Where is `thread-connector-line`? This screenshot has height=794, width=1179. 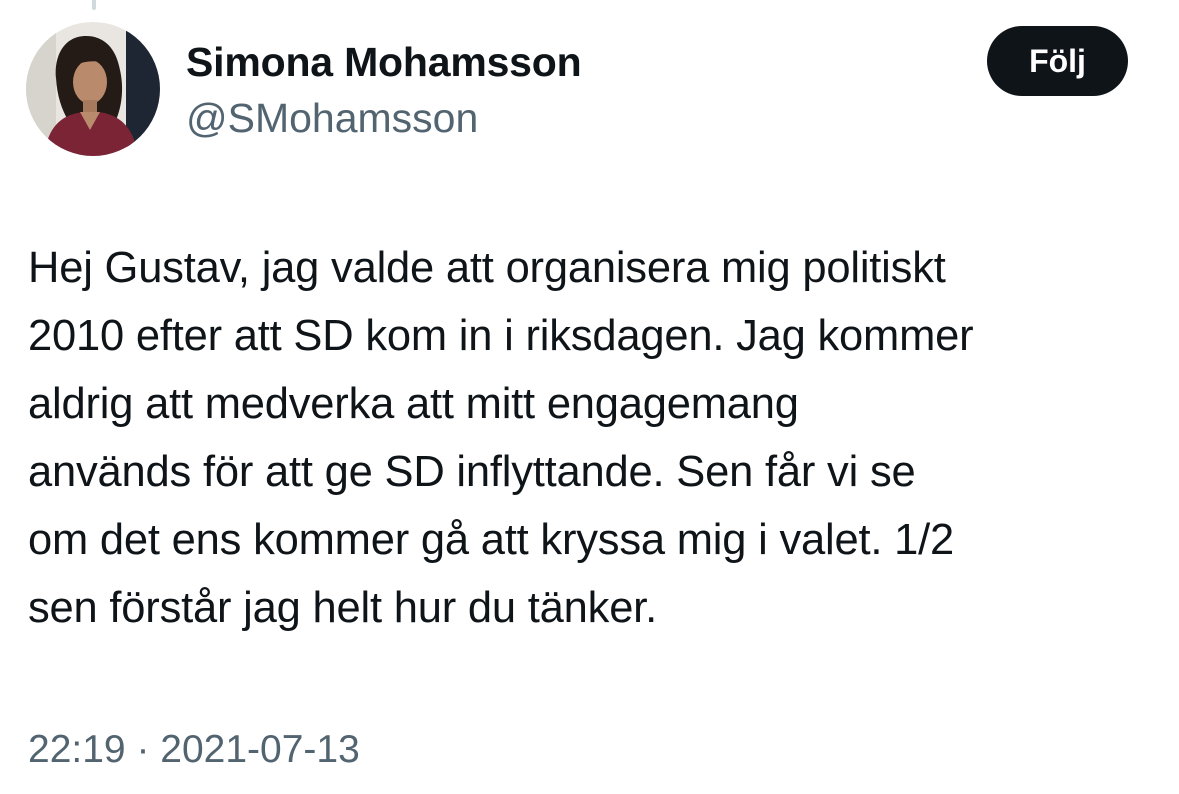
thread-connector-line is located at coordinates (94, 5).